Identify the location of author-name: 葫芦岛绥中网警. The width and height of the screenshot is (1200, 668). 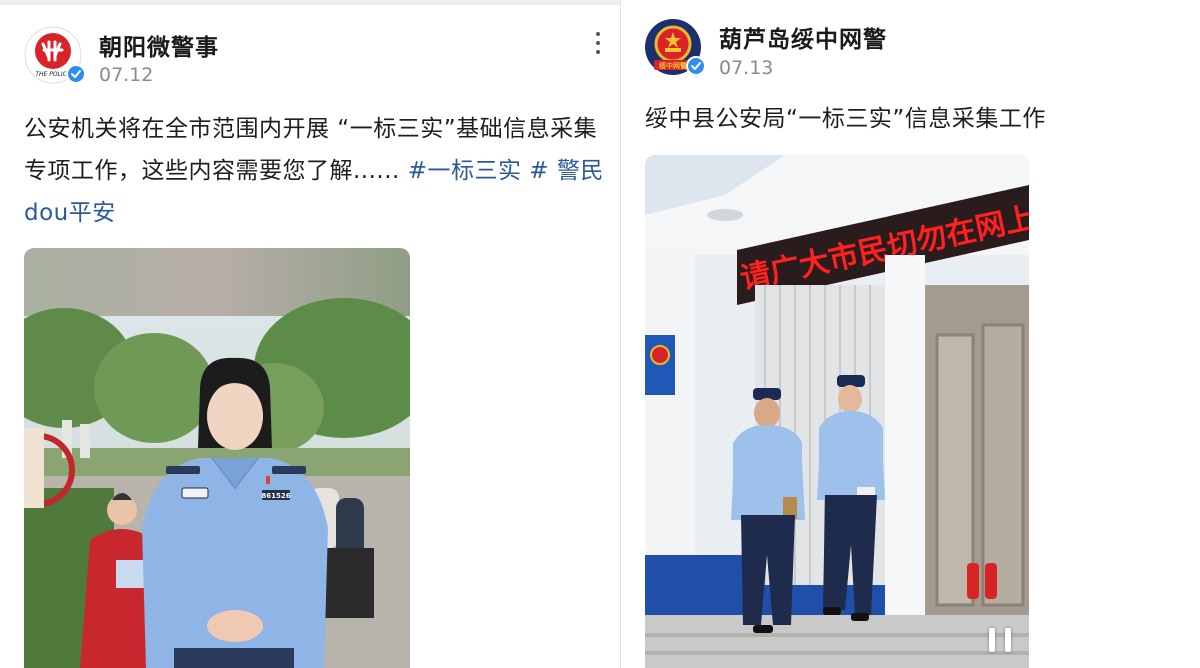
(803, 37).